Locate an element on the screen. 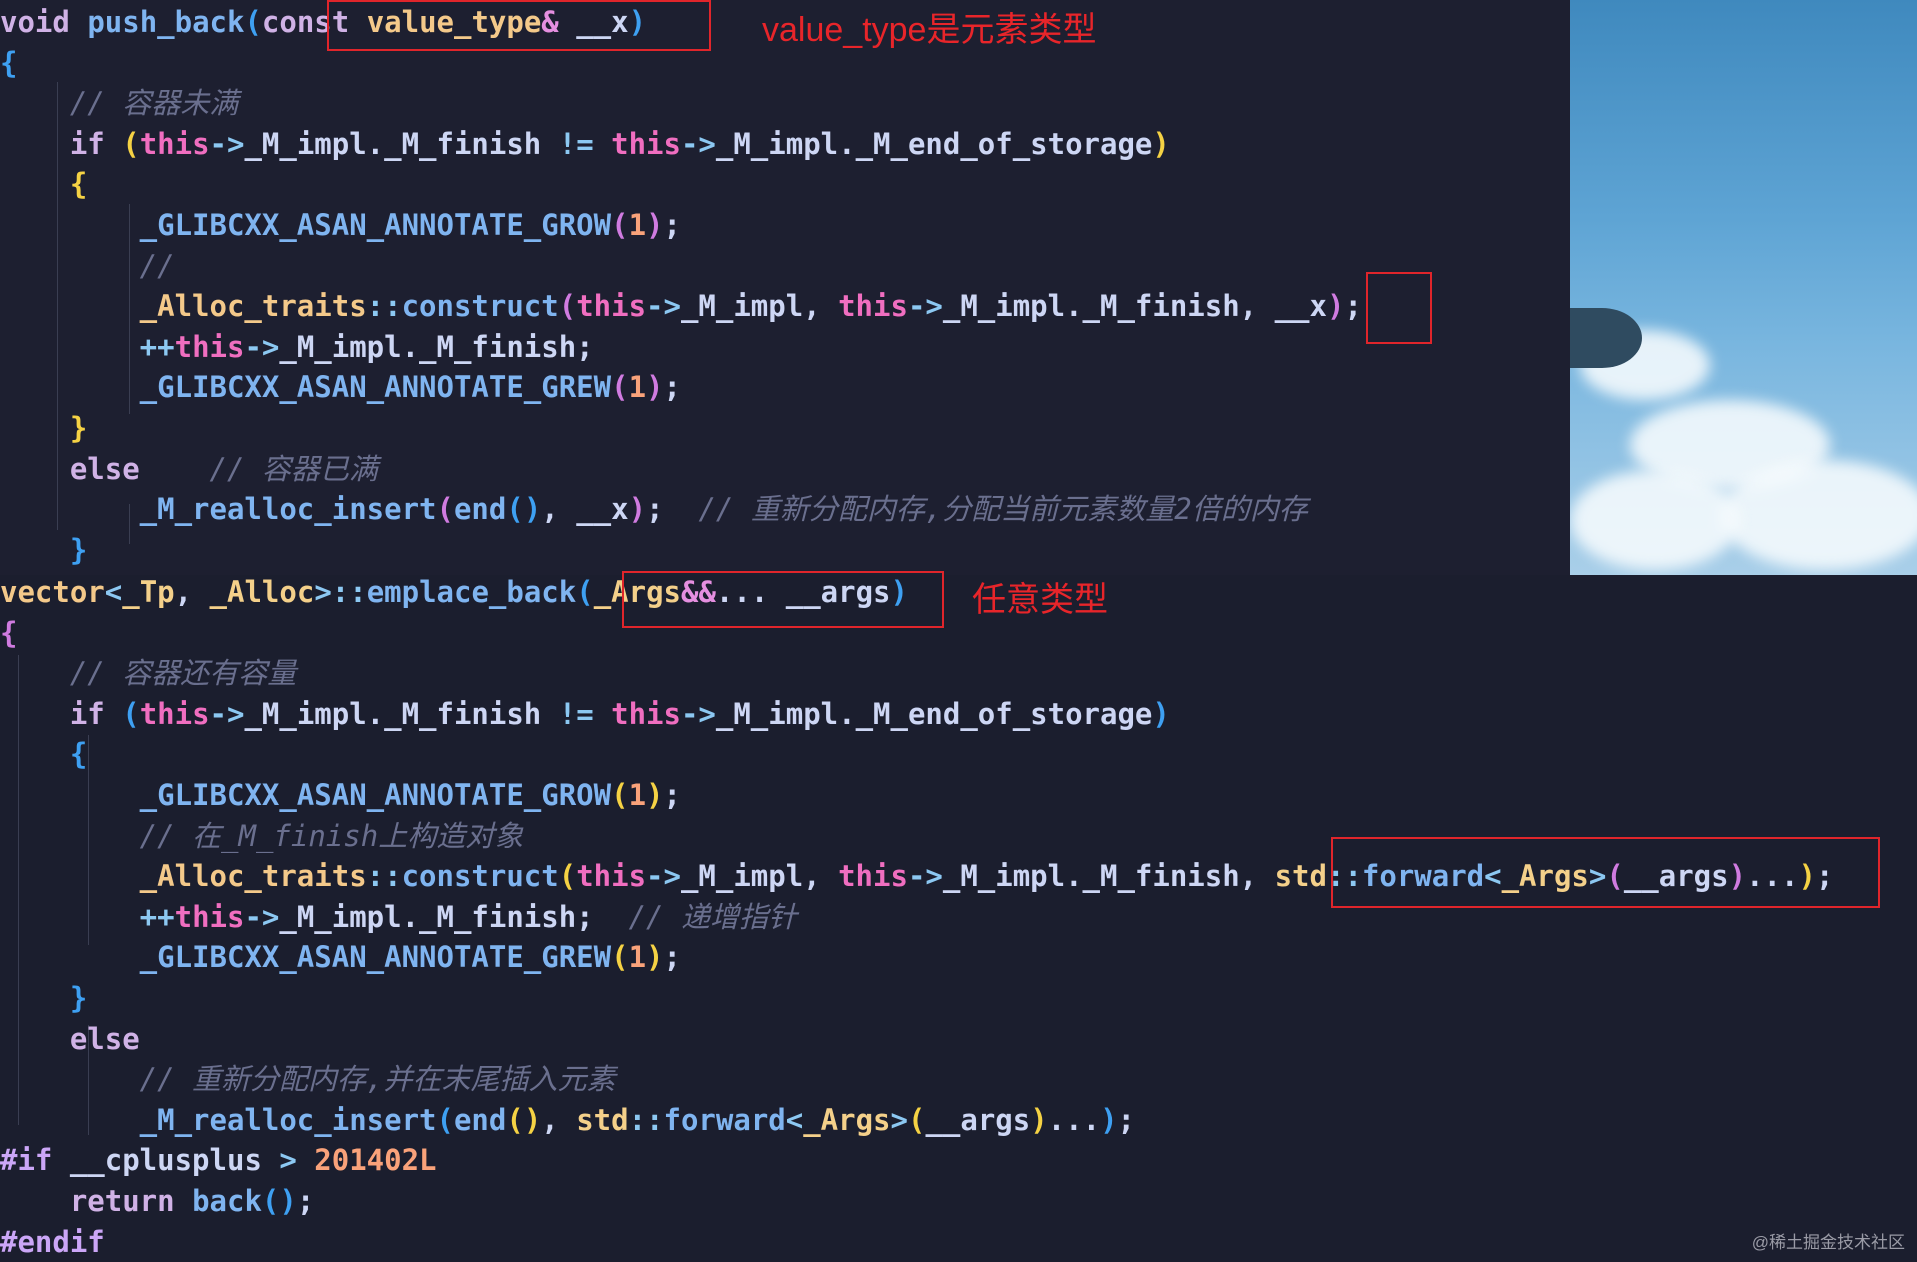 Image resolution: width=1917 pixels, height=1262 pixels. code-token: () is located at coordinates (523, 509).